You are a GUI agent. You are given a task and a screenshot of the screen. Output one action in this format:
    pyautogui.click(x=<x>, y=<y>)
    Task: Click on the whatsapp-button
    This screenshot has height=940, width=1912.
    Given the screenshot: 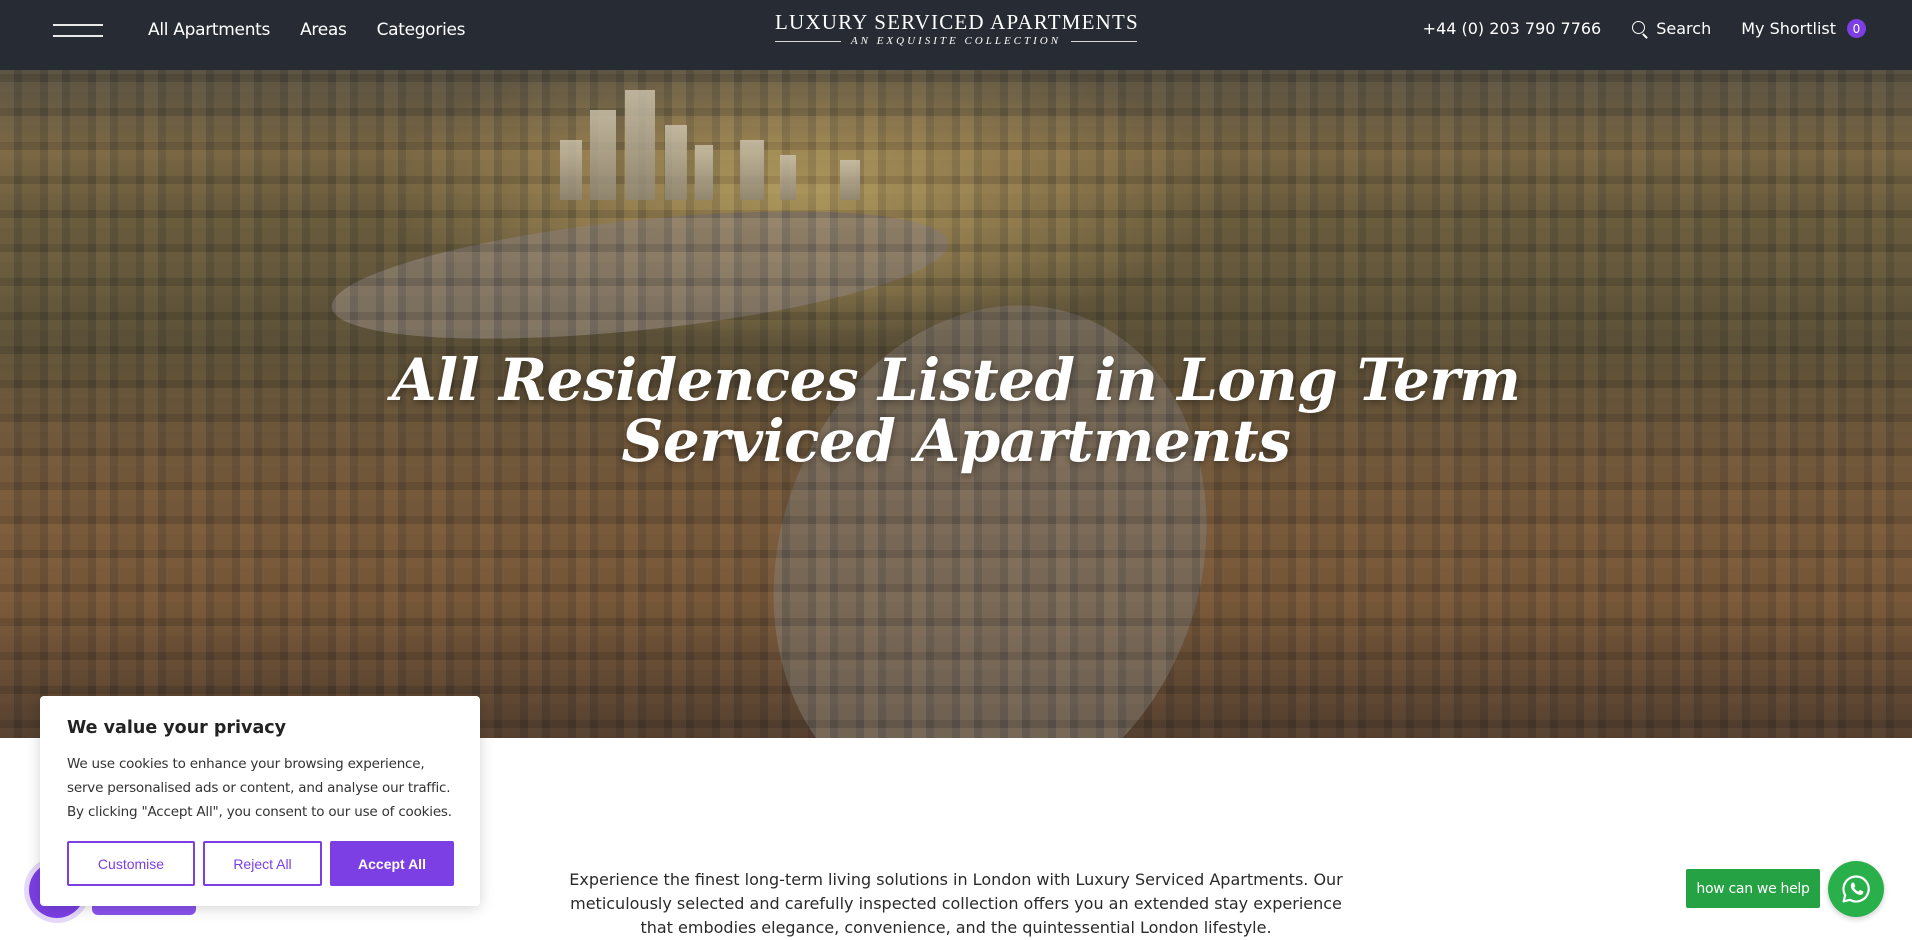 What is the action you would take?
    pyautogui.click(x=1856, y=889)
    